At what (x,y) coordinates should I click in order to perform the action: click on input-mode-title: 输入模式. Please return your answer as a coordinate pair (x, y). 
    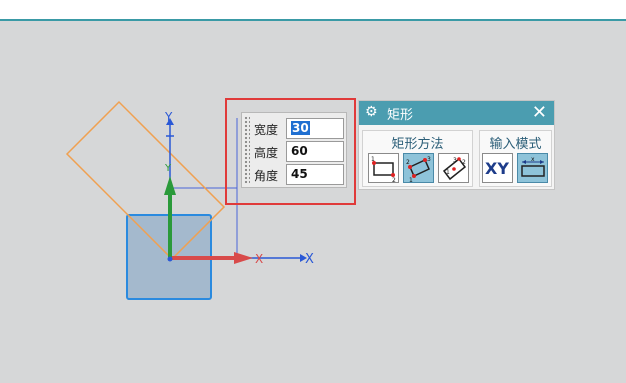
    Looking at the image, I should click on (515, 144).